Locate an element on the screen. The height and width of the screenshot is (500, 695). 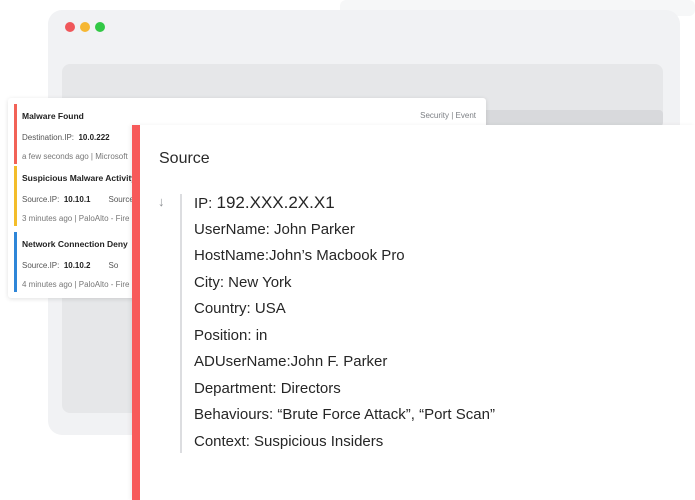
alert-field: Destination.IP: 10.0.222 is located at coordinates (66, 137).